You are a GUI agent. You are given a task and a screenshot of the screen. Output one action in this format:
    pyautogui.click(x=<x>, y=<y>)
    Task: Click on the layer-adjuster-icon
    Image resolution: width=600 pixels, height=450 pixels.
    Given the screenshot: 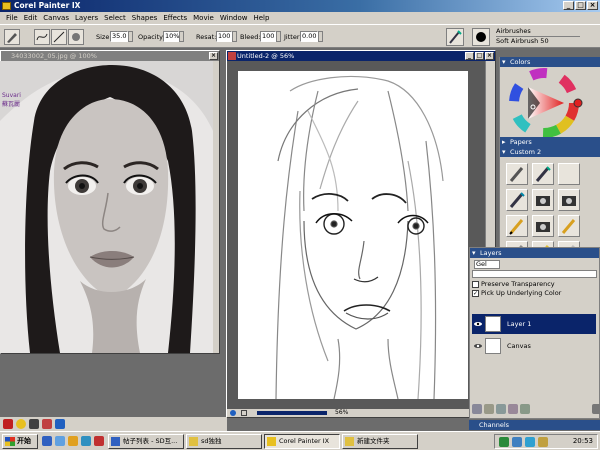 What is the action you would take?
    pyautogui.click(x=477, y=409)
    